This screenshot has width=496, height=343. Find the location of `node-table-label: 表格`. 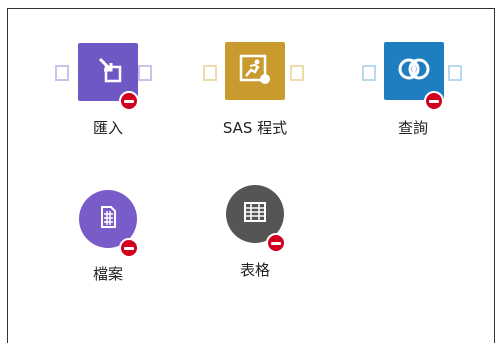

node-table-label: 表格 is located at coordinates (255, 270).